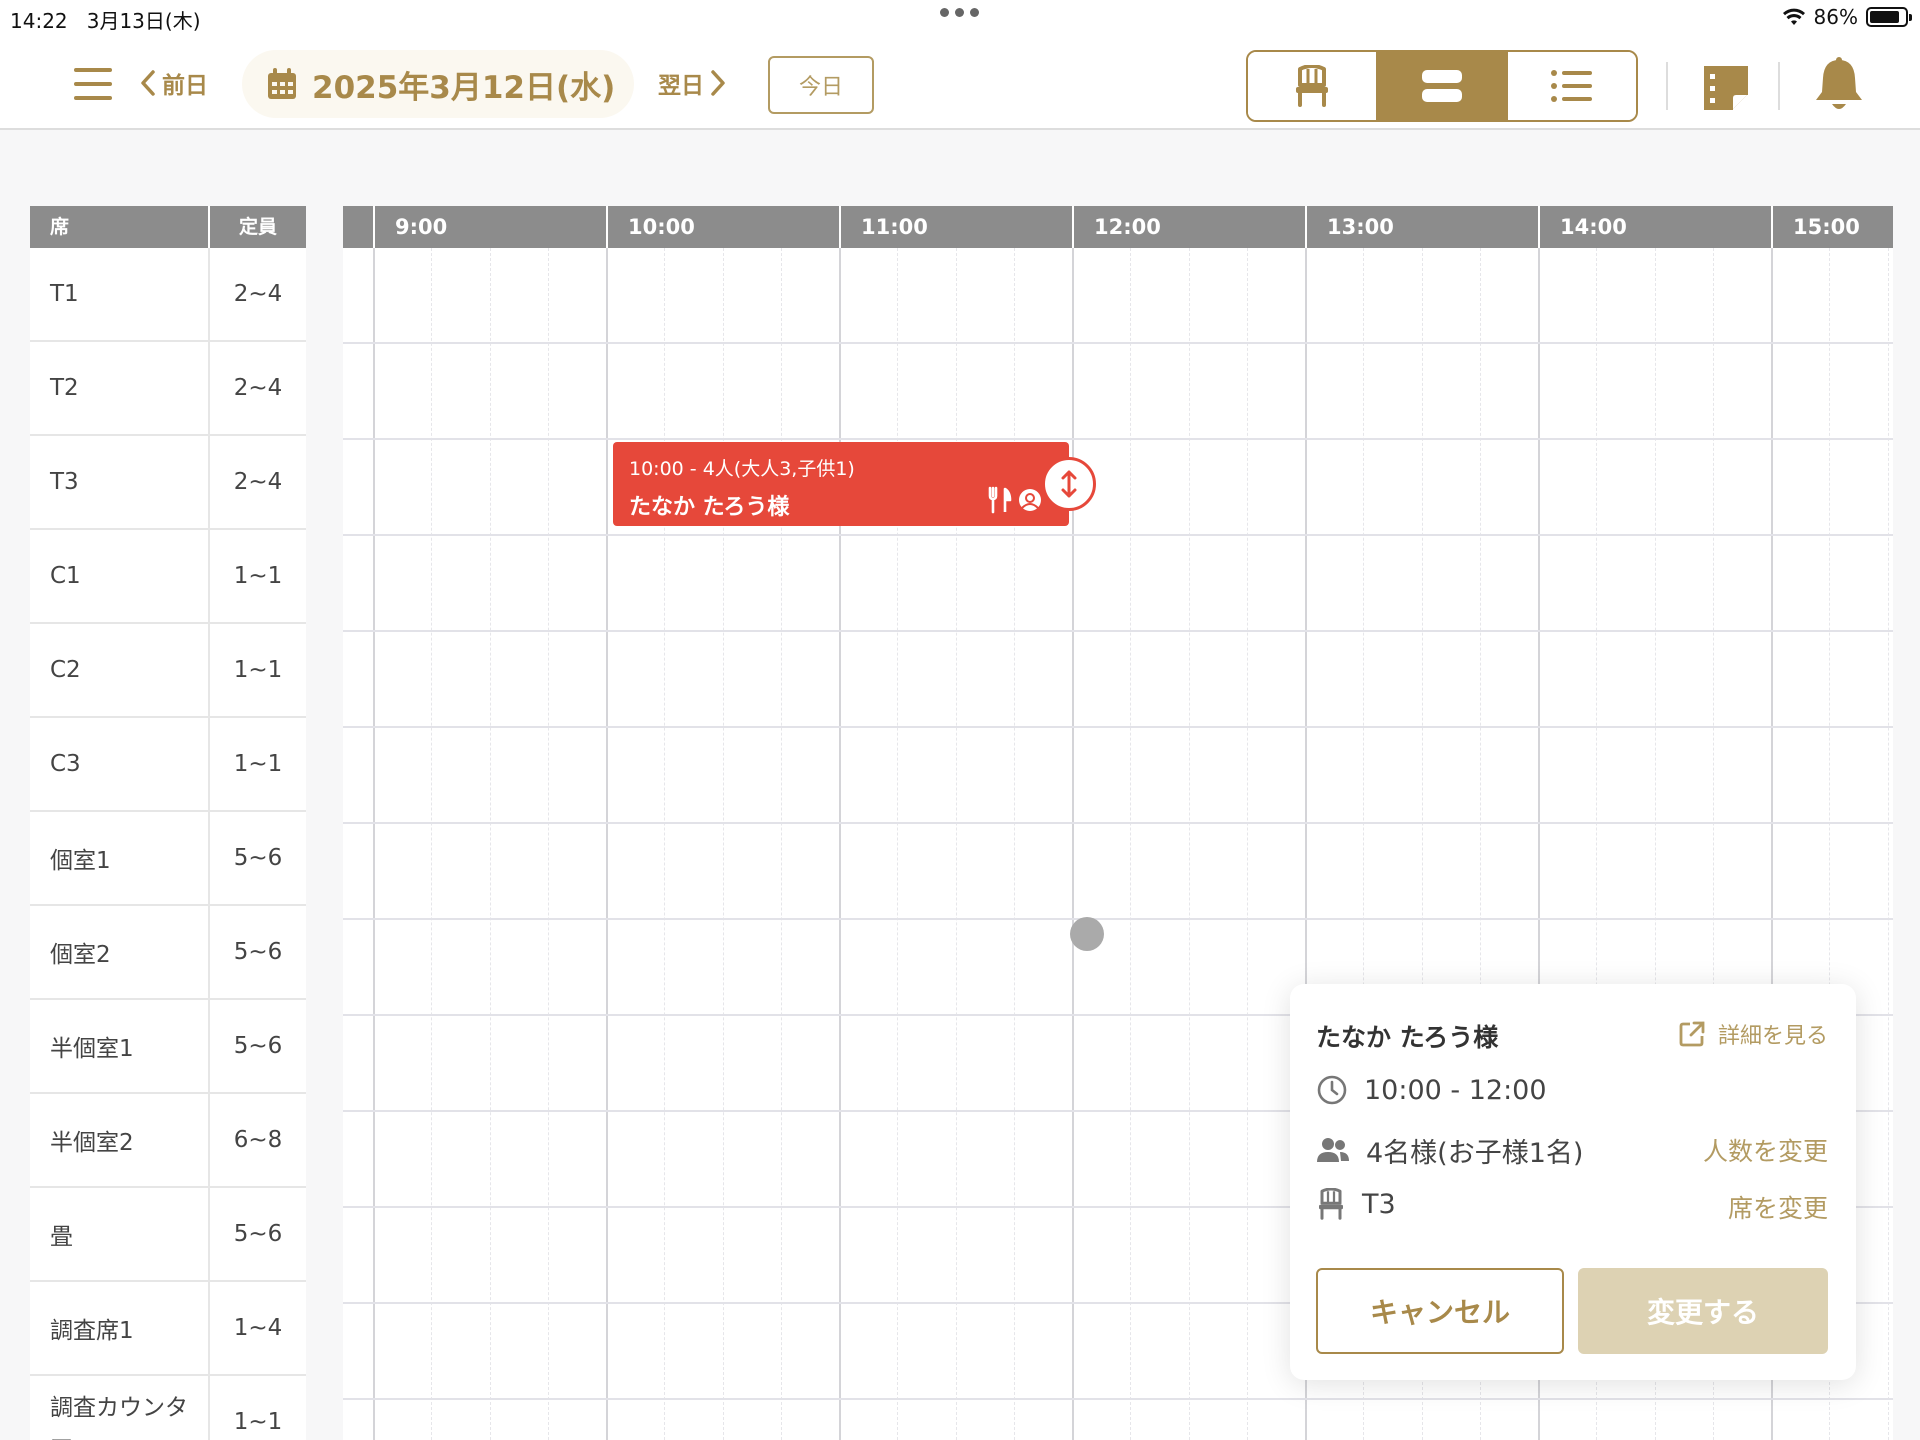 The width and height of the screenshot is (1920, 1440). I want to click on hour-label: 10:00, so click(722, 227).